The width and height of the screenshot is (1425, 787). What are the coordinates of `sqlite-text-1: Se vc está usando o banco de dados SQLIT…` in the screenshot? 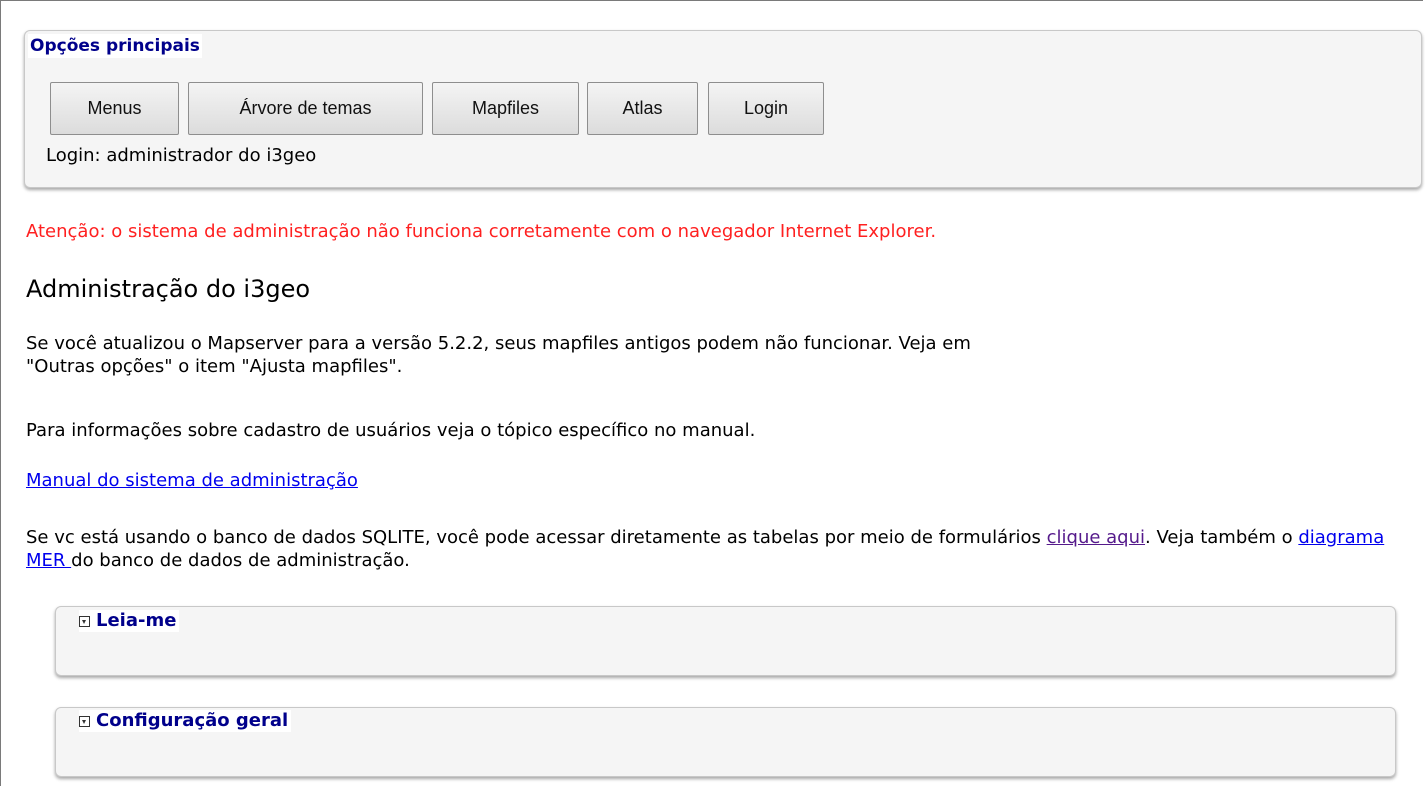 It's located at (536, 537).